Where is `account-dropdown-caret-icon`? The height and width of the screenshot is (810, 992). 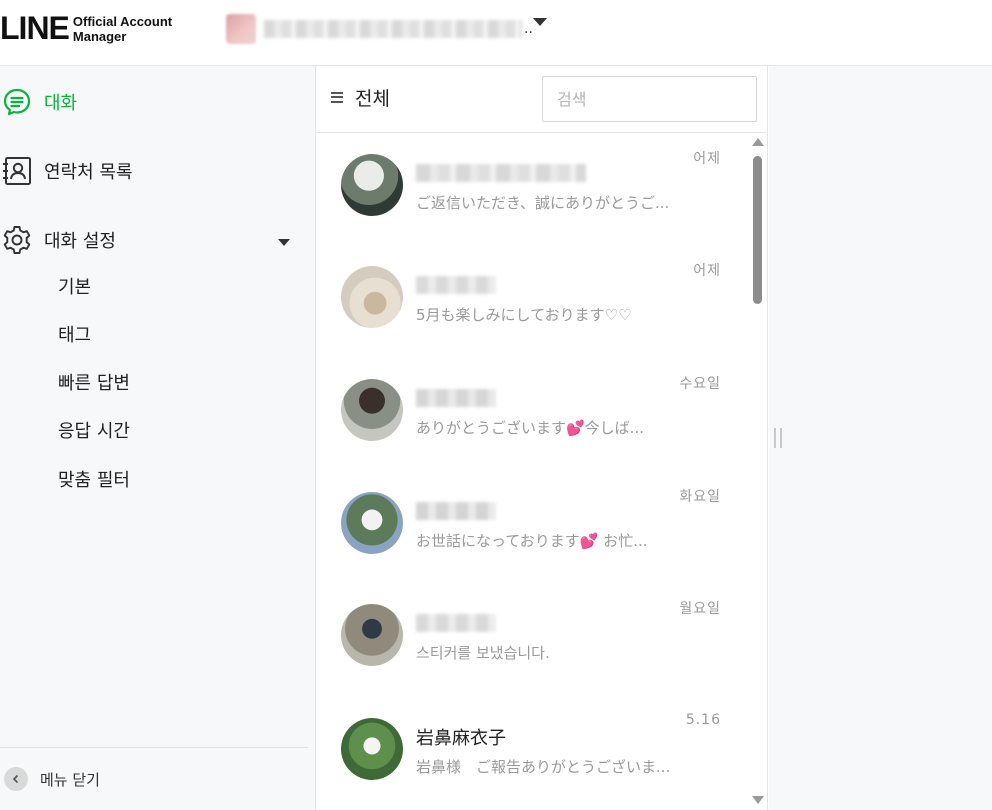 account-dropdown-caret-icon is located at coordinates (540, 22).